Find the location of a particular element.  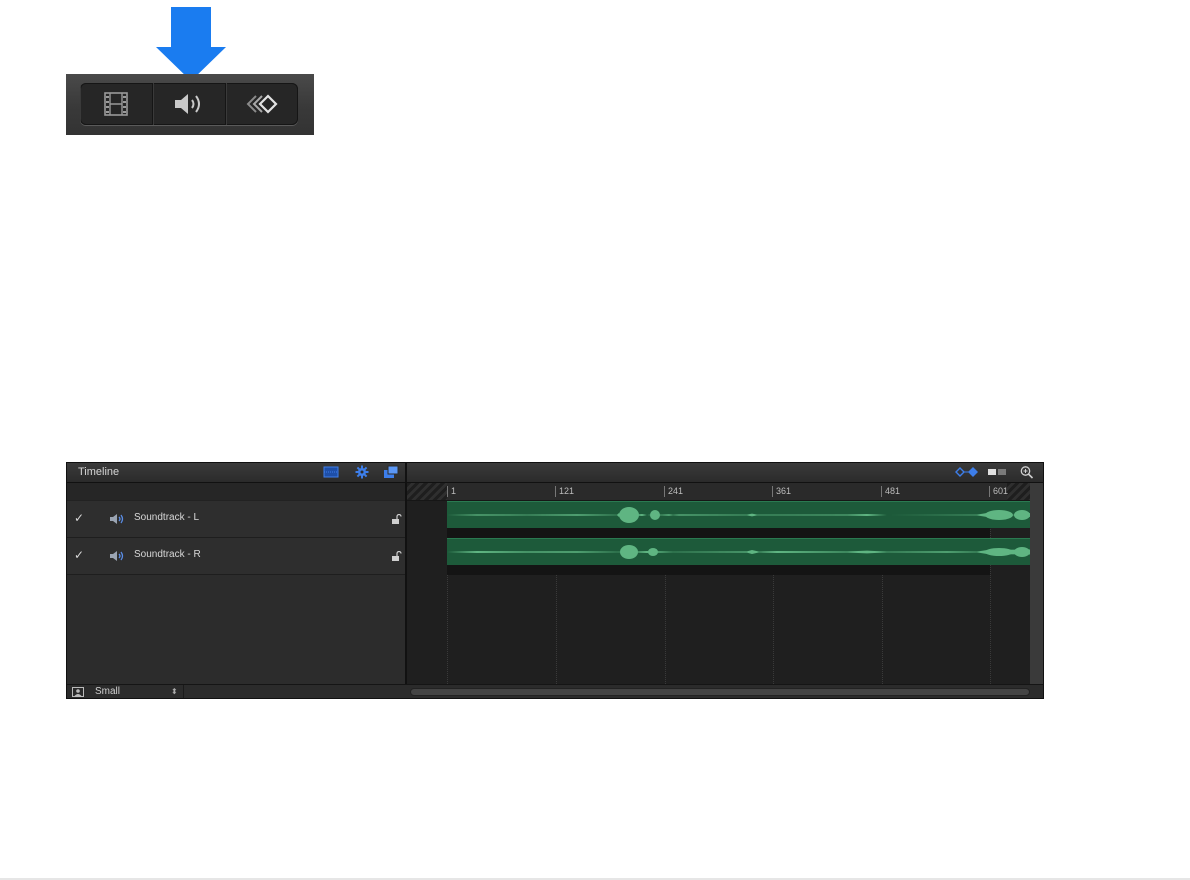

timeline-footer: Small ⬍ is located at coordinates (555, 691).